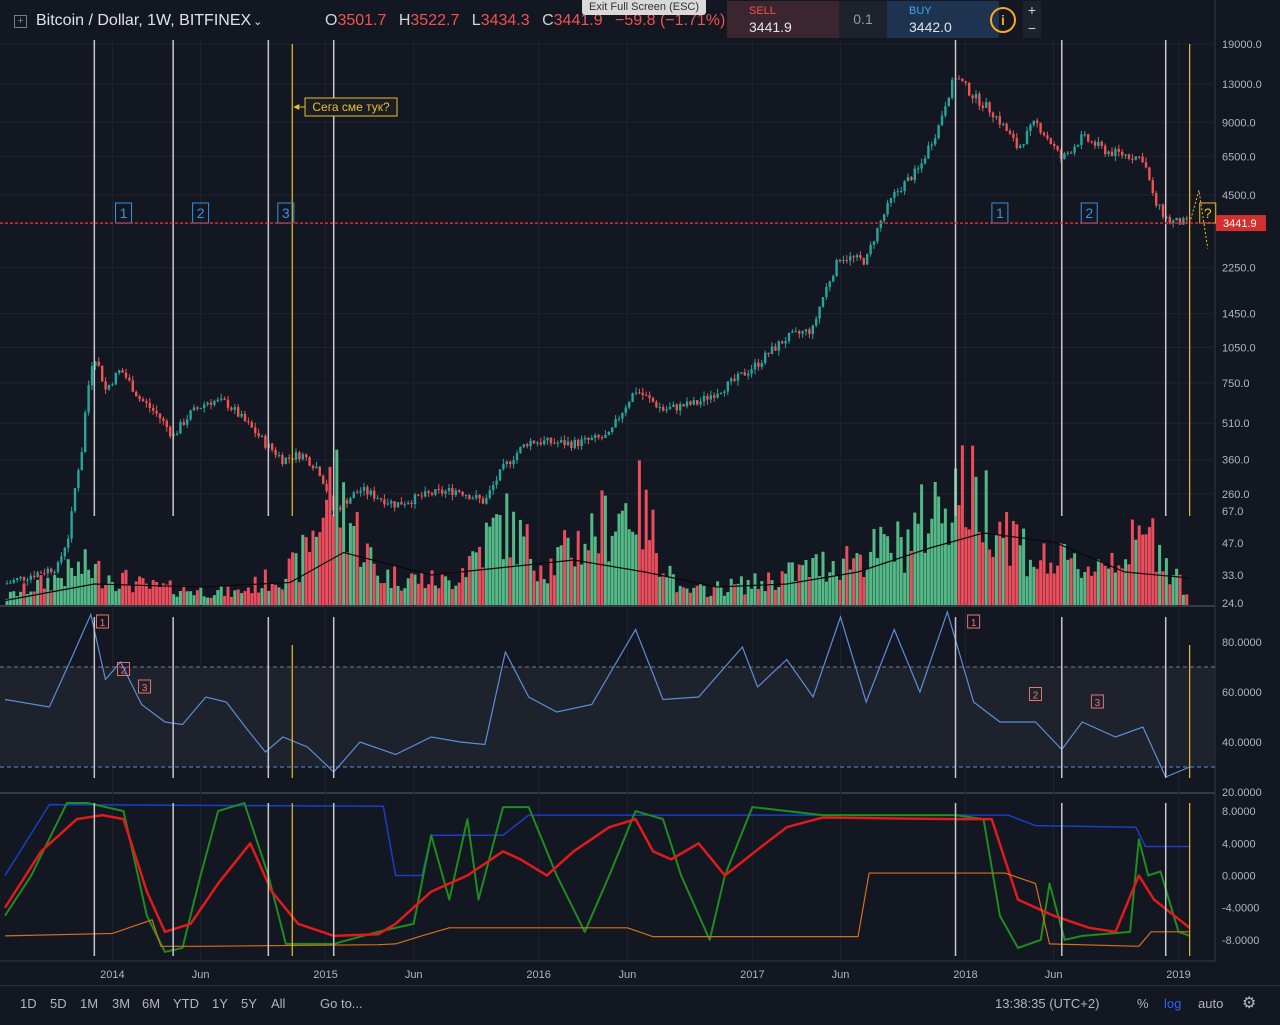 Image resolution: width=1280 pixels, height=1025 pixels. What do you see at coordinates (1249, 1003) in the screenshot?
I see `gear-icon: ⚙` at bounding box center [1249, 1003].